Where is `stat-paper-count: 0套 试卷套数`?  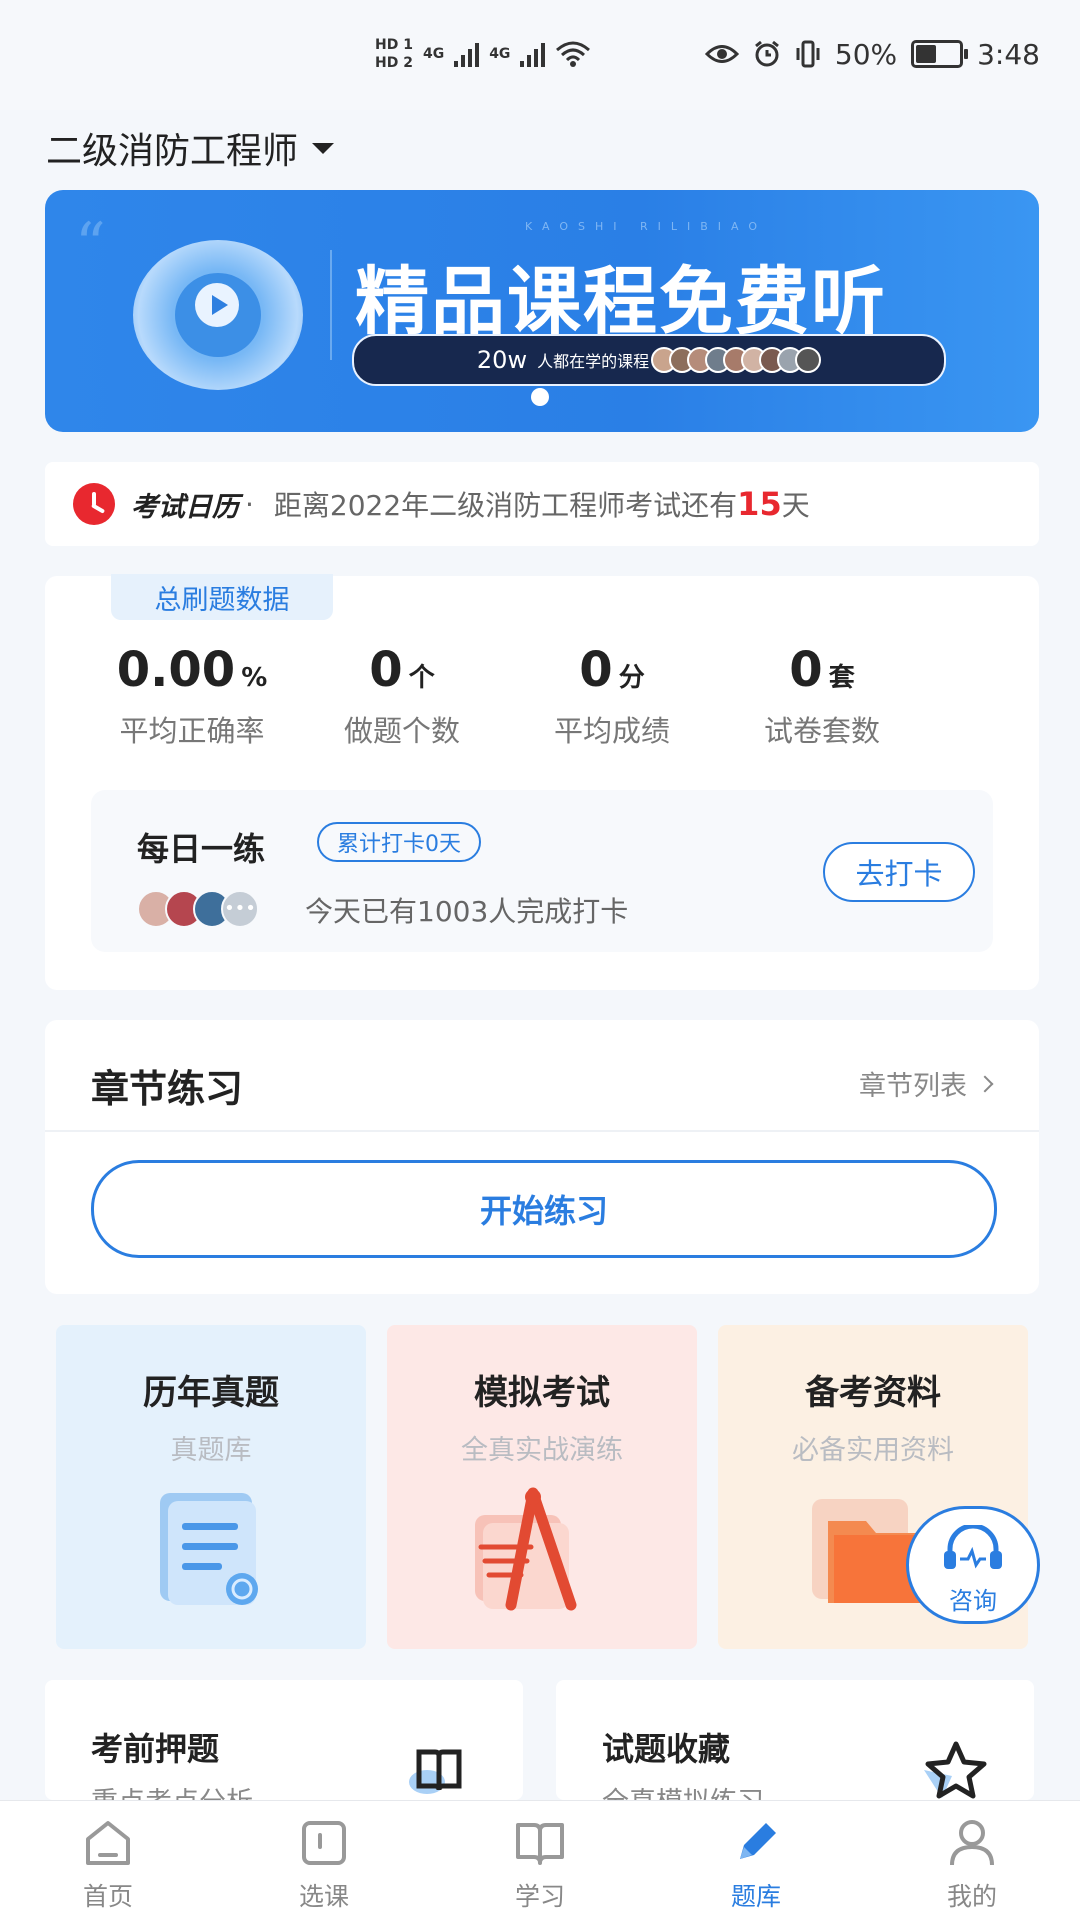 stat-paper-count: 0套 试卷套数 is located at coordinates (821, 695).